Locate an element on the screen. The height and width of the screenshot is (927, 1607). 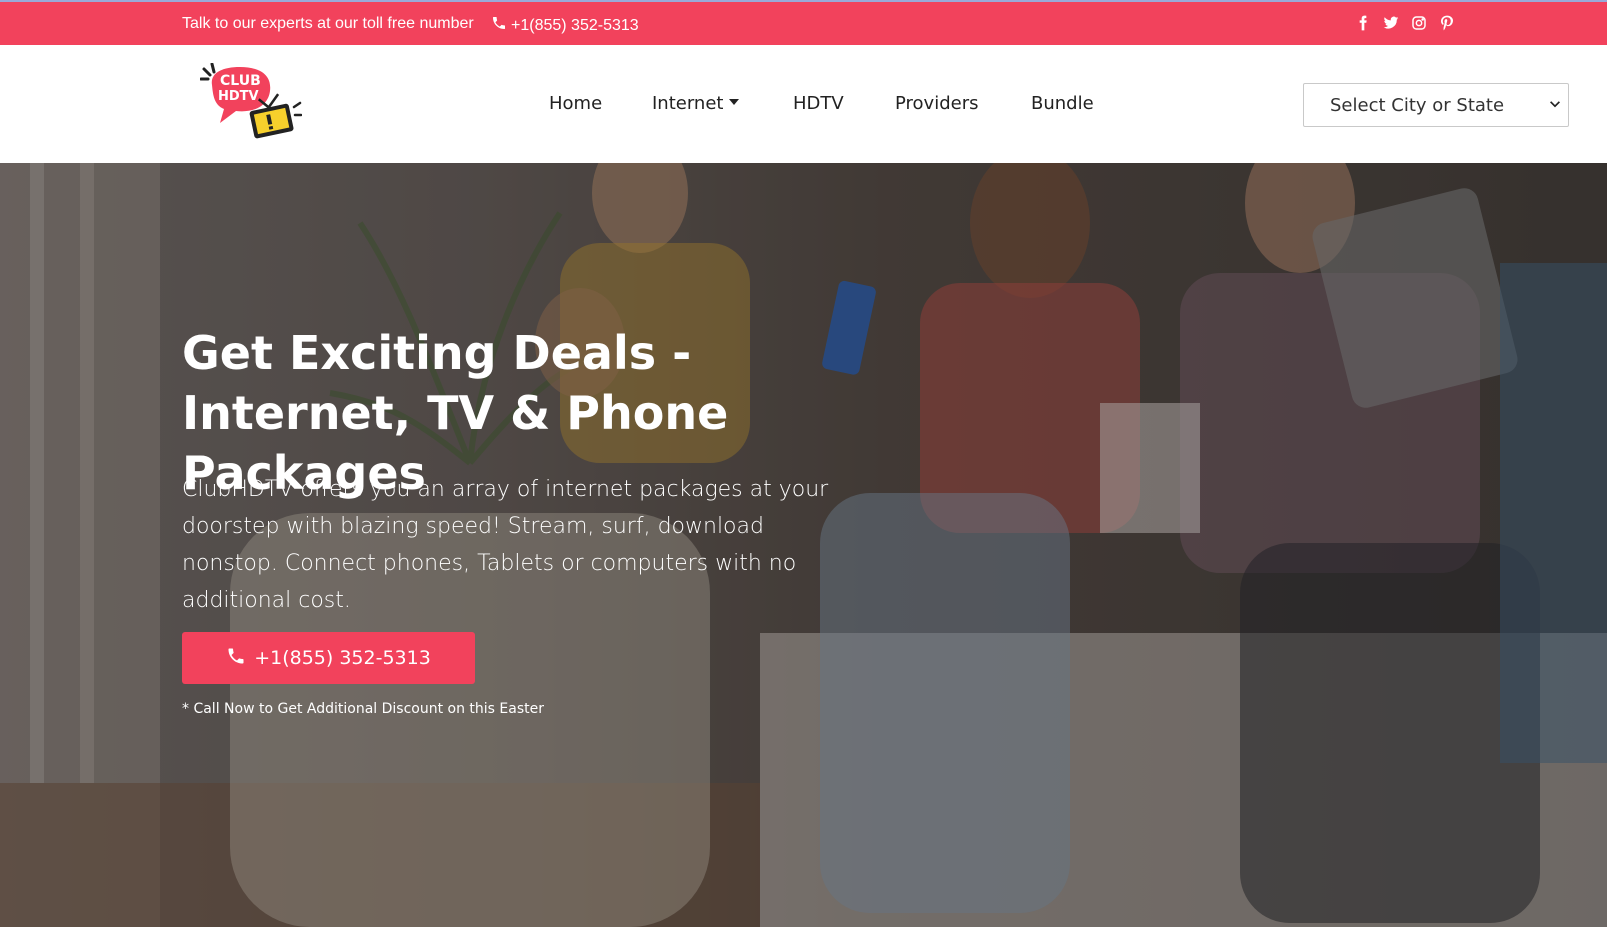
twitter-icon is located at coordinates (1391, 23).